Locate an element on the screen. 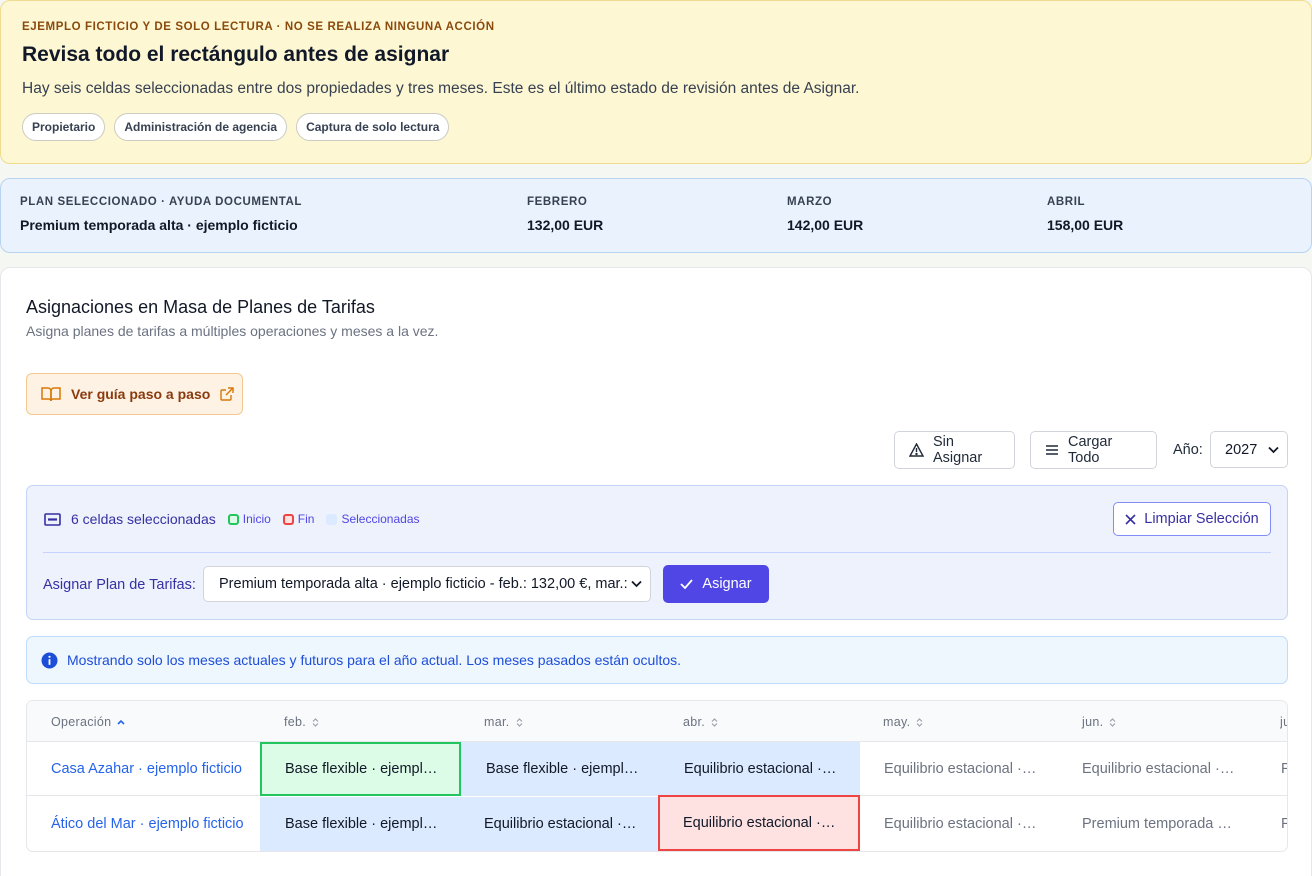  legend-start-label: Inicio is located at coordinates (256, 519).